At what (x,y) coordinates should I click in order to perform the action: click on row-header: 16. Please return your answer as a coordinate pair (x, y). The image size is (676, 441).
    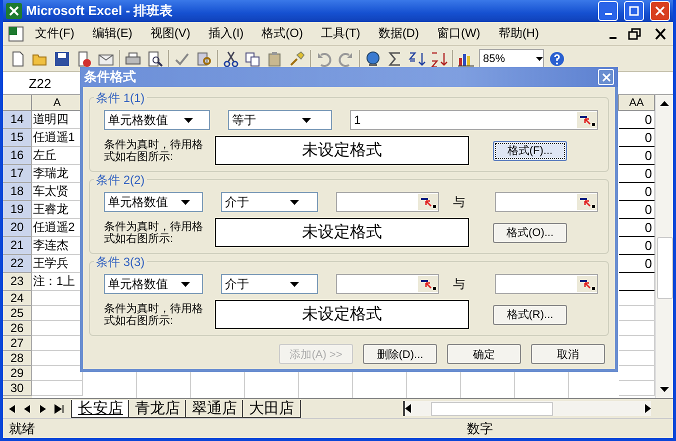
    Looking at the image, I should click on (17, 156).